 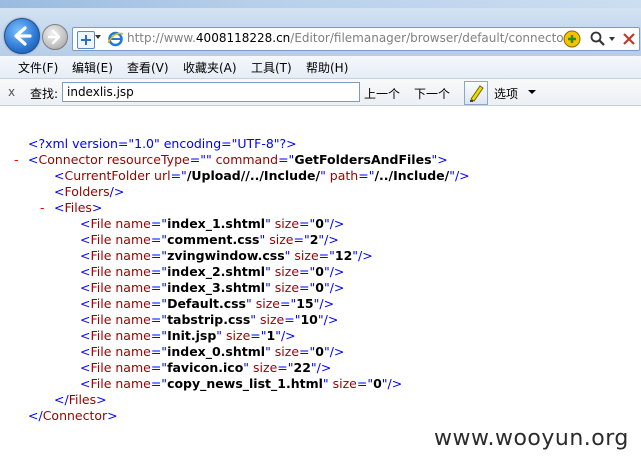 I want to click on find-bar: x 查找: 上一个 下一个 选项, so click(x=320, y=92).